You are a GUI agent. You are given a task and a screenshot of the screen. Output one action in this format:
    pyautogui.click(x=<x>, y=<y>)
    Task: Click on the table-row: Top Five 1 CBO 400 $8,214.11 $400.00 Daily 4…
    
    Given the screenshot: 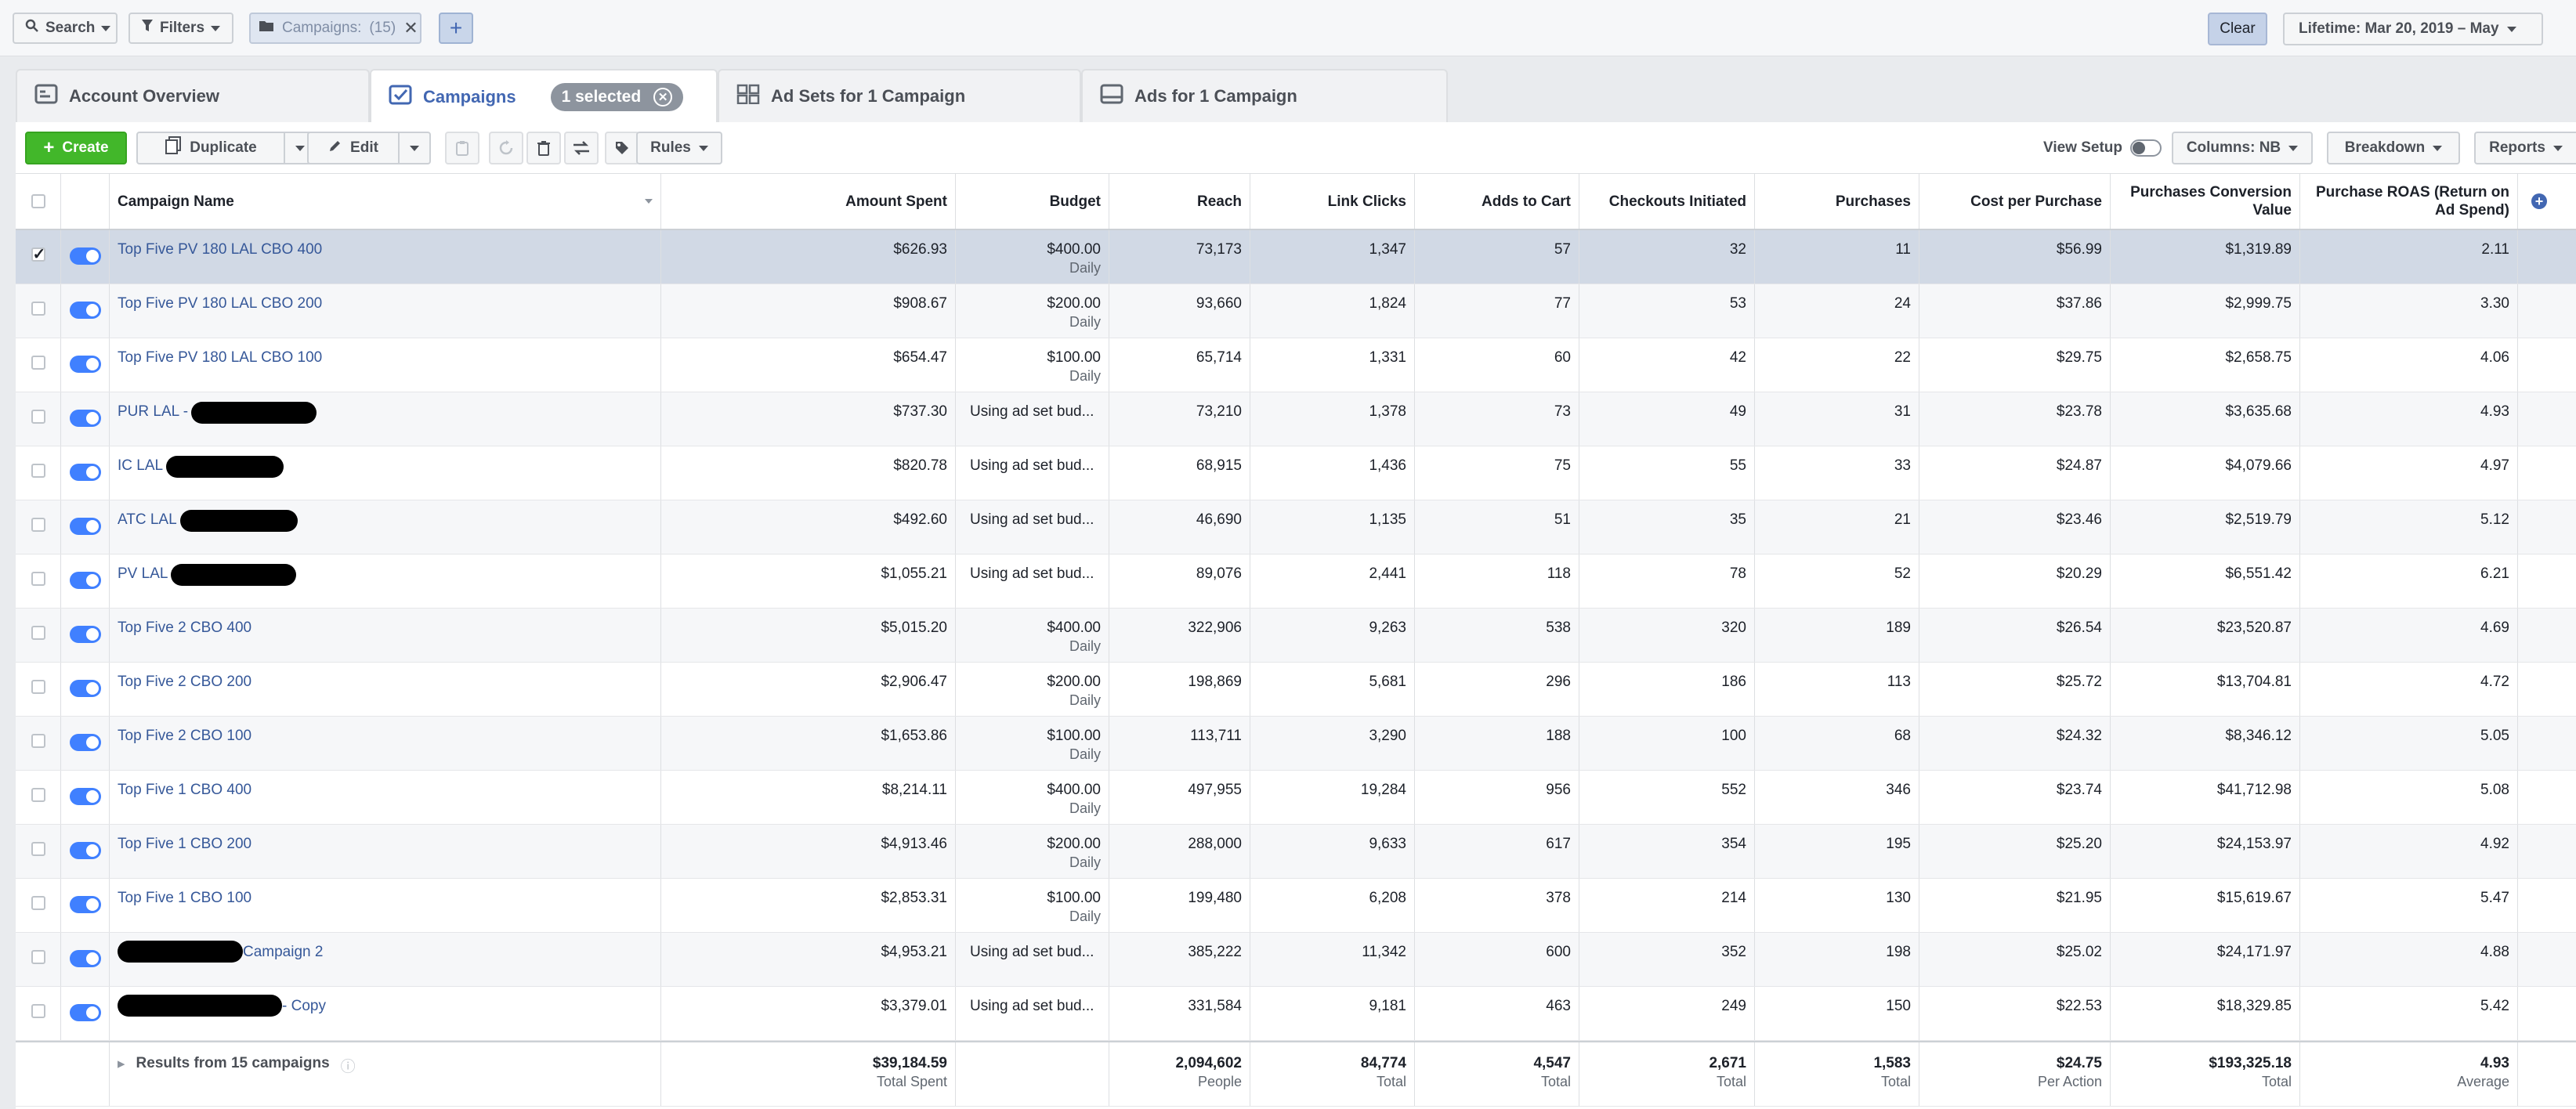 What is the action you would take?
    pyautogui.click(x=1296, y=798)
    